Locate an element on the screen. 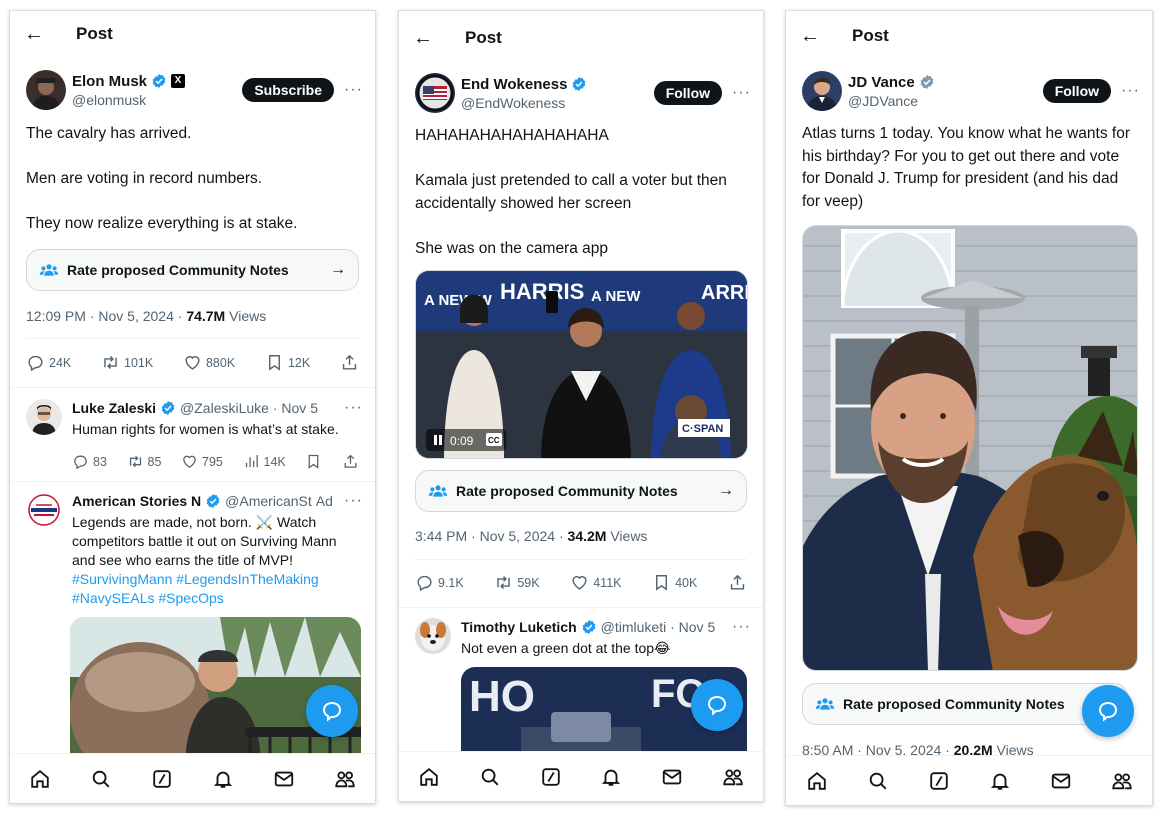  author-name: JD Vance is located at coordinates (881, 82).